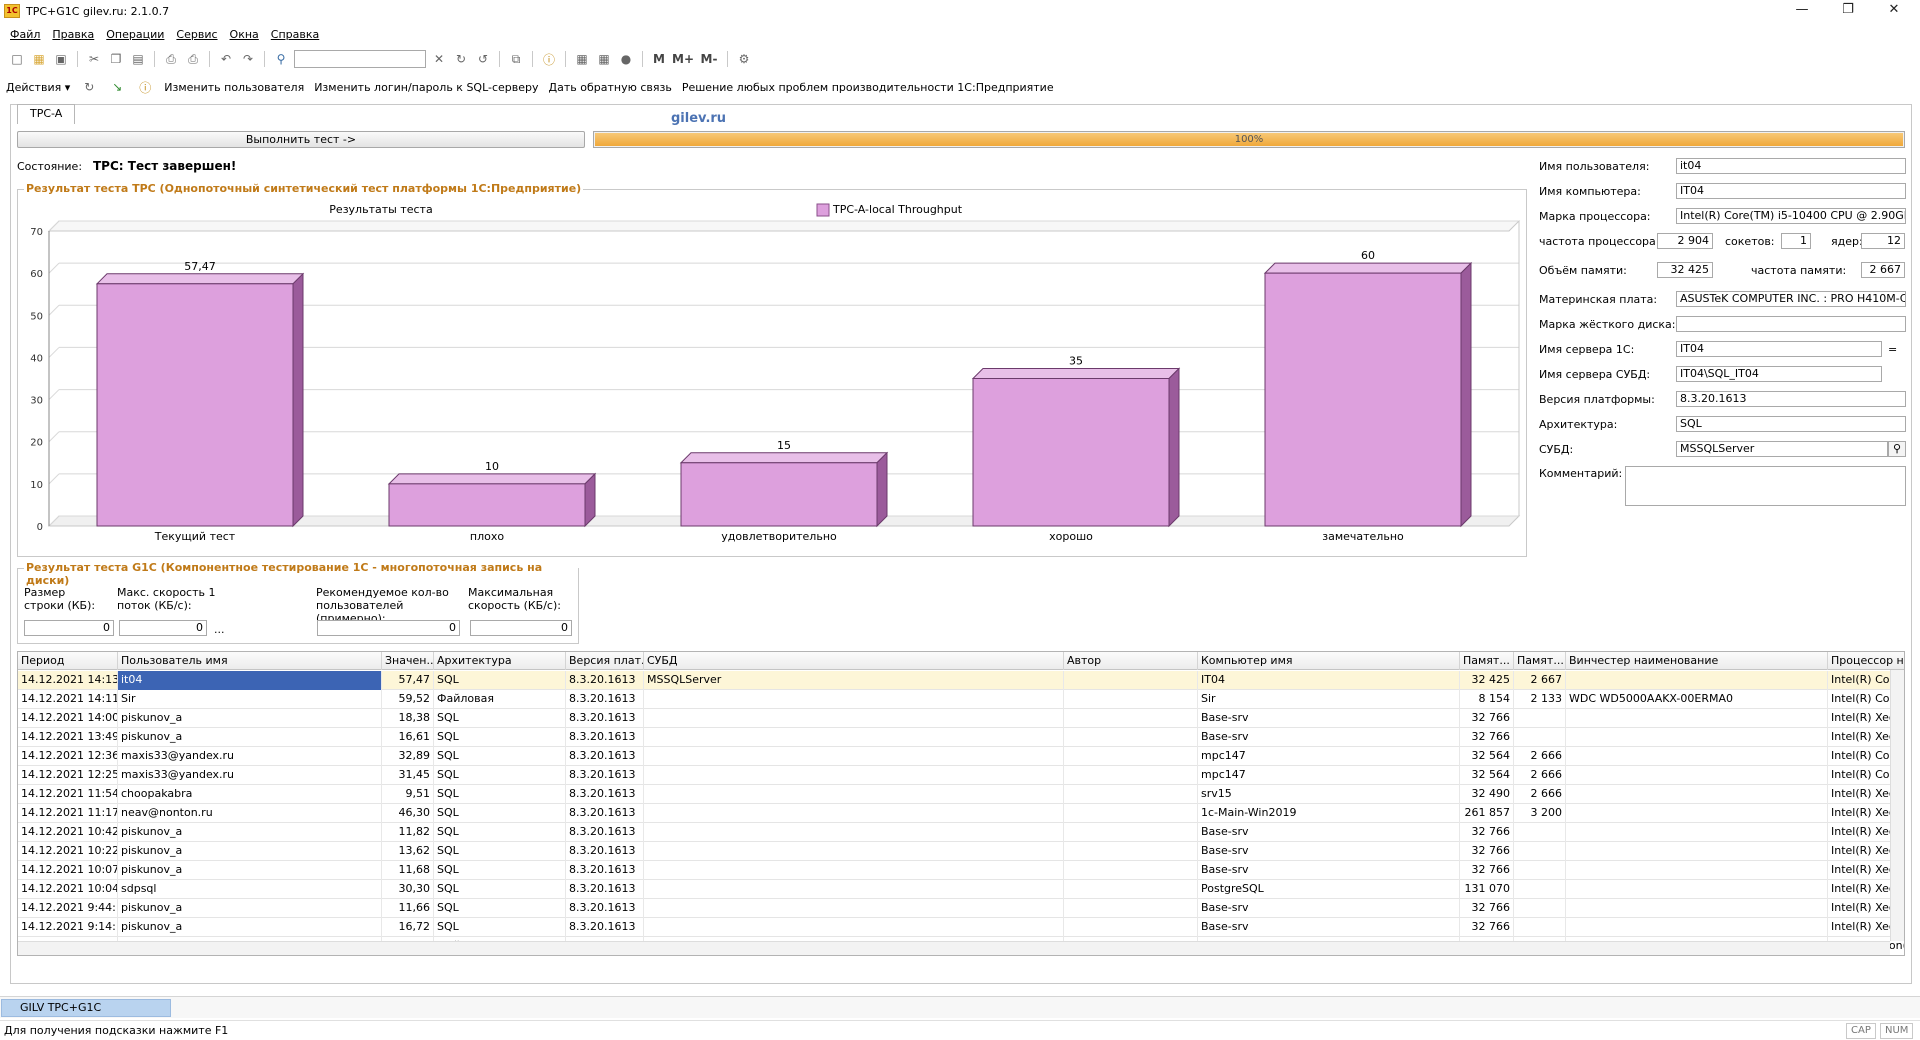  What do you see at coordinates (604, 59) in the screenshot?
I see `calendar-icon: ▦` at bounding box center [604, 59].